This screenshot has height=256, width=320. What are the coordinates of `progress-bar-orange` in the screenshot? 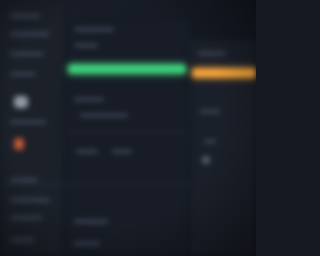 It's located at (224, 73).